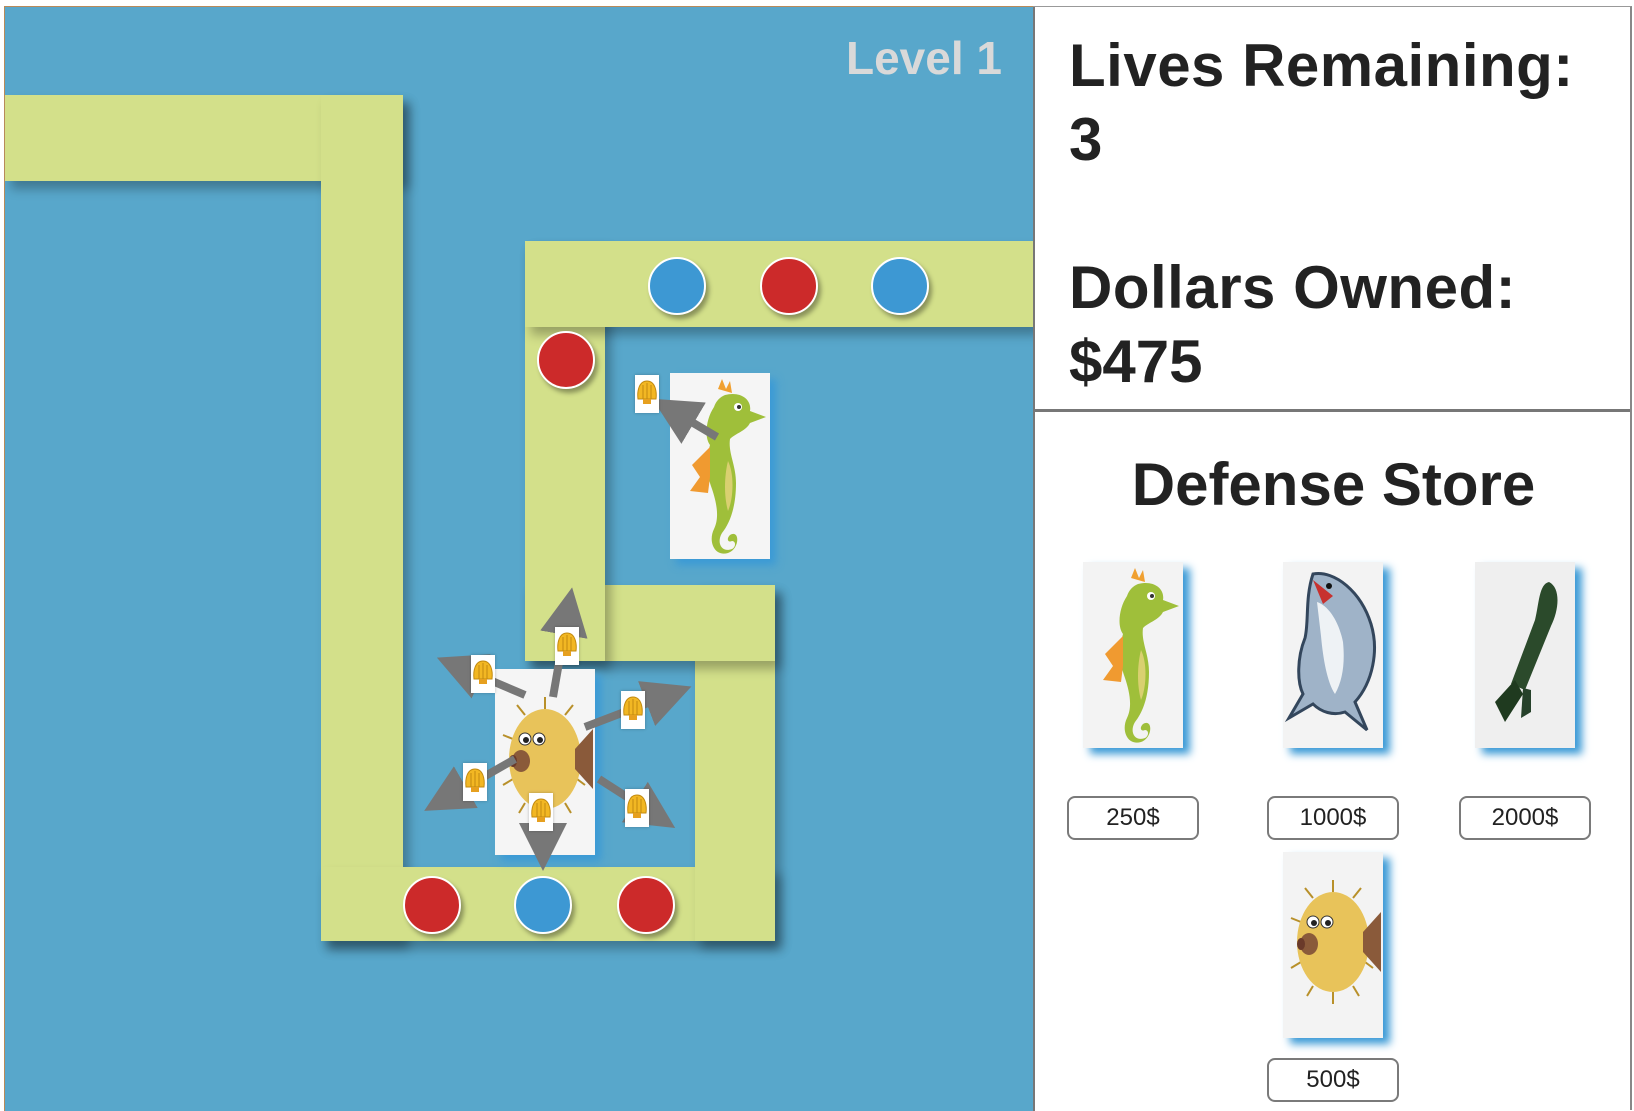 The image size is (1634, 1111). What do you see at coordinates (1525, 818) in the screenshot?
I see `buy-torpedo-button: 2000$` at bounding box center [1525, 818].